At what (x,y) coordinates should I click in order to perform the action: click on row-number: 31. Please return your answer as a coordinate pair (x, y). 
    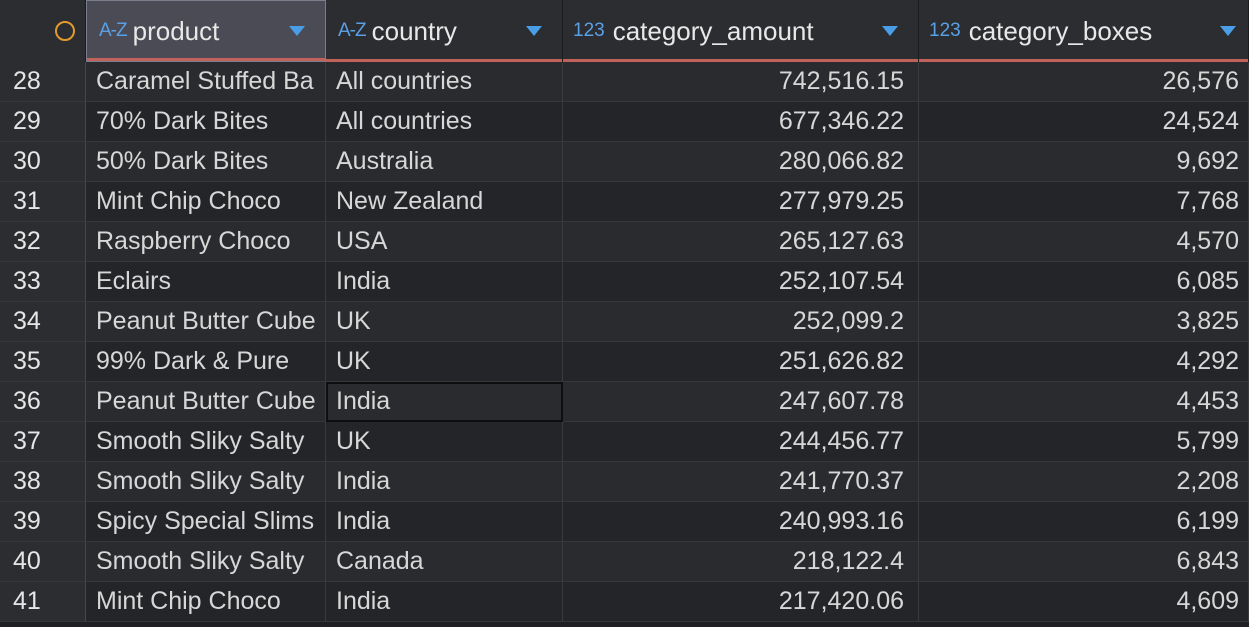
    Looking at the image, I should click on (43, 202).